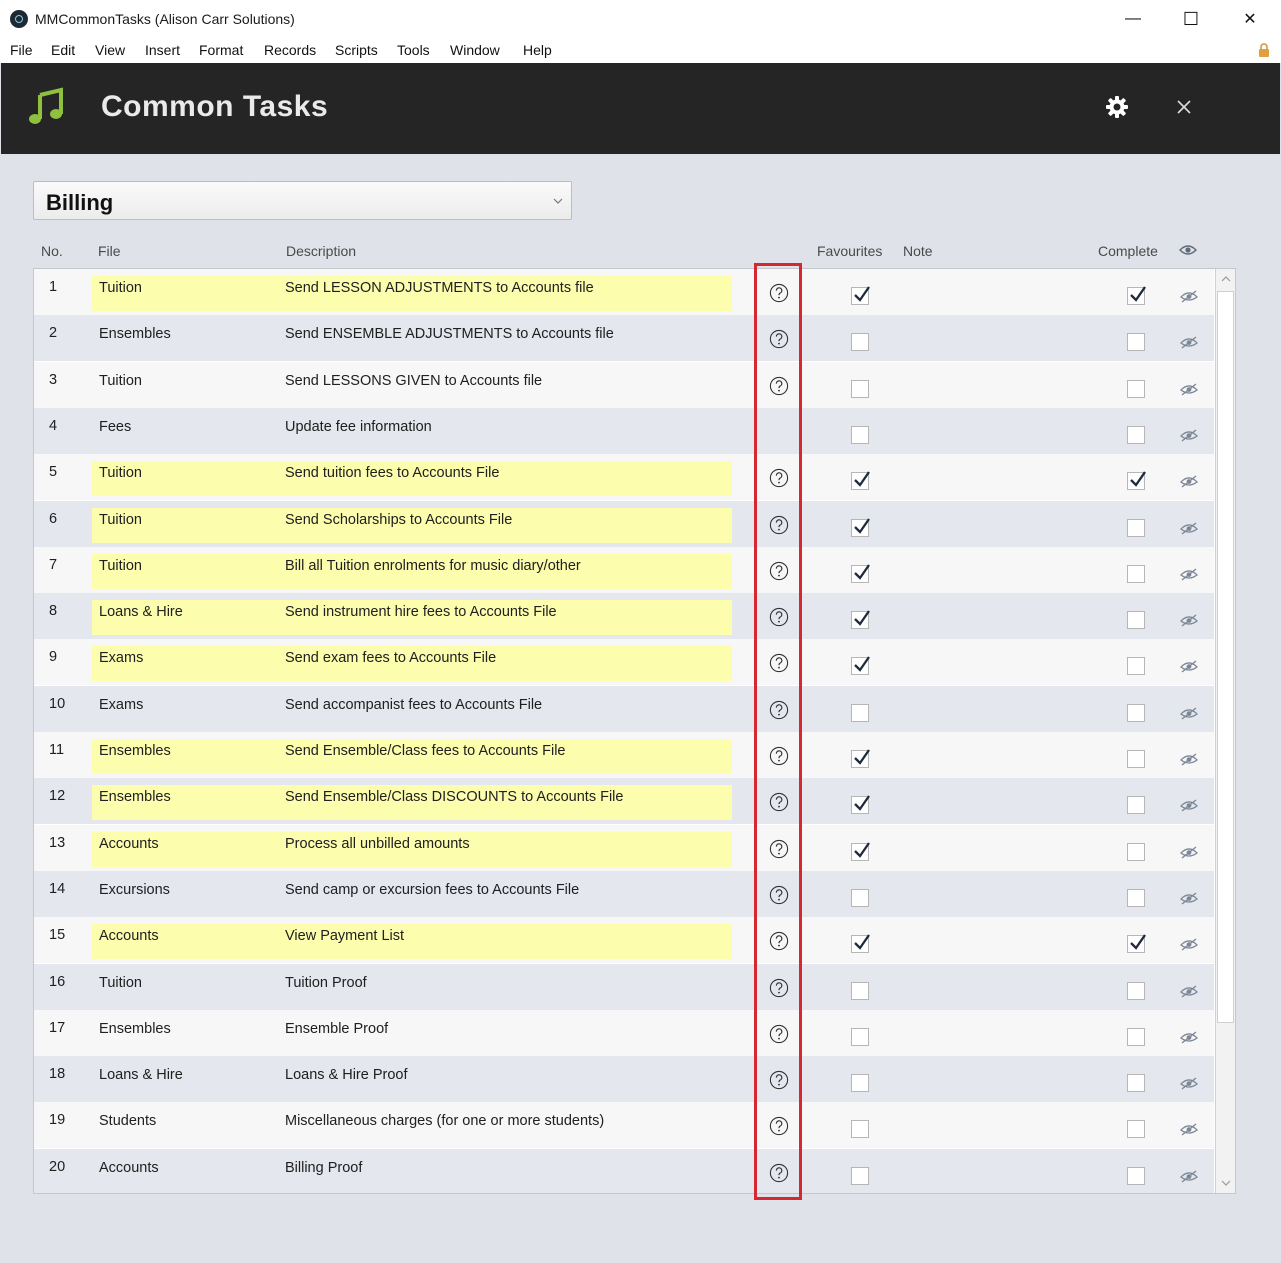 Image resolution: width=1281 pixels, height=1263 pixels. I want to click on table-row: 17 Ensembles Ensemble Proof, so click(624, 1033).